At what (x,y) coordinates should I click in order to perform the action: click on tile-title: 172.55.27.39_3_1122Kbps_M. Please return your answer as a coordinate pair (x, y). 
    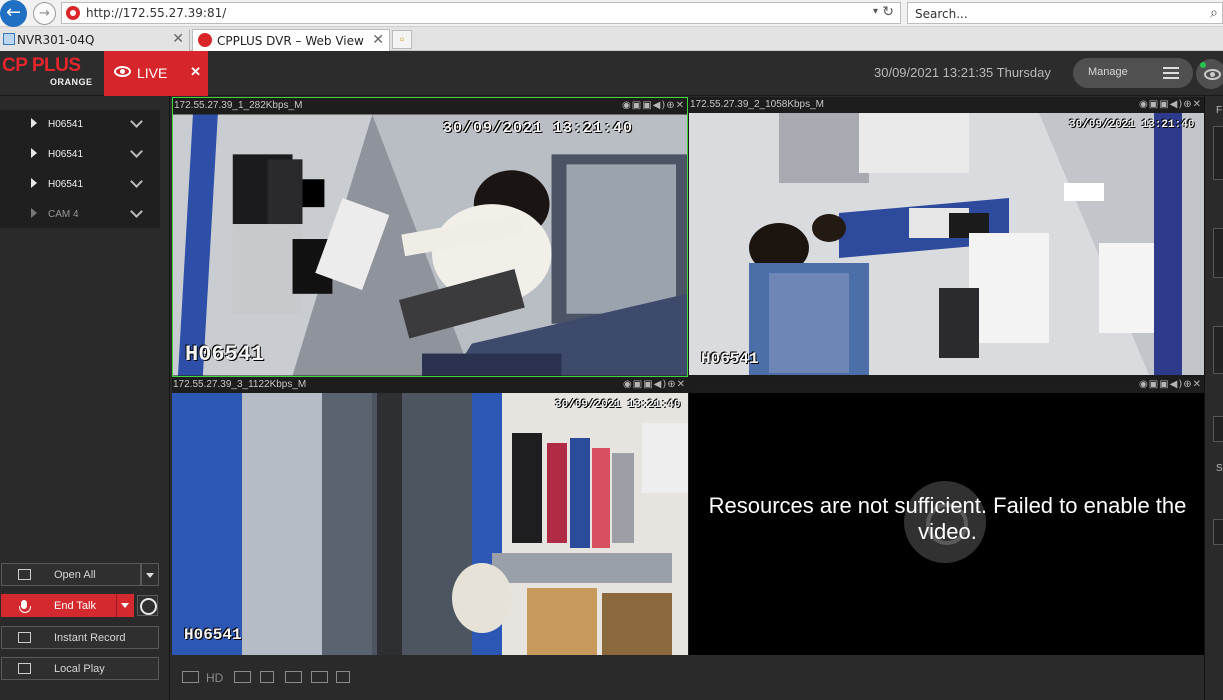
    Looking at the image, I should click on (240, 384).